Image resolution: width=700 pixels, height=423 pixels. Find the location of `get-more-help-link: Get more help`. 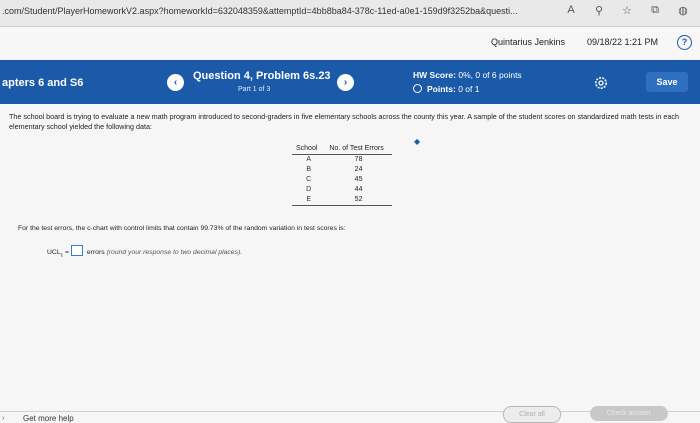

get-more-help-link: Get more help is located at coordinates (48, 418).